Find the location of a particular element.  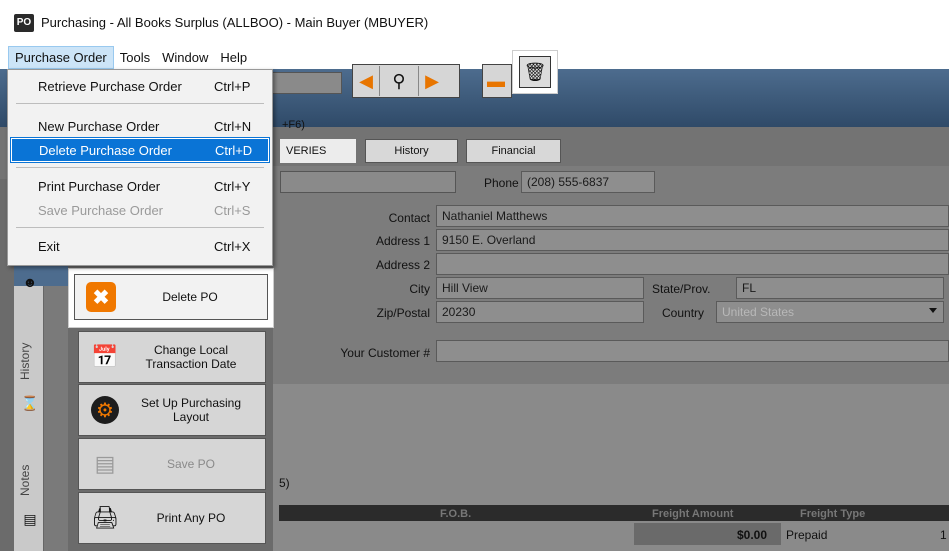

menu-item-exit: Exit Ctrl+X is located at coordinates (140, 246).